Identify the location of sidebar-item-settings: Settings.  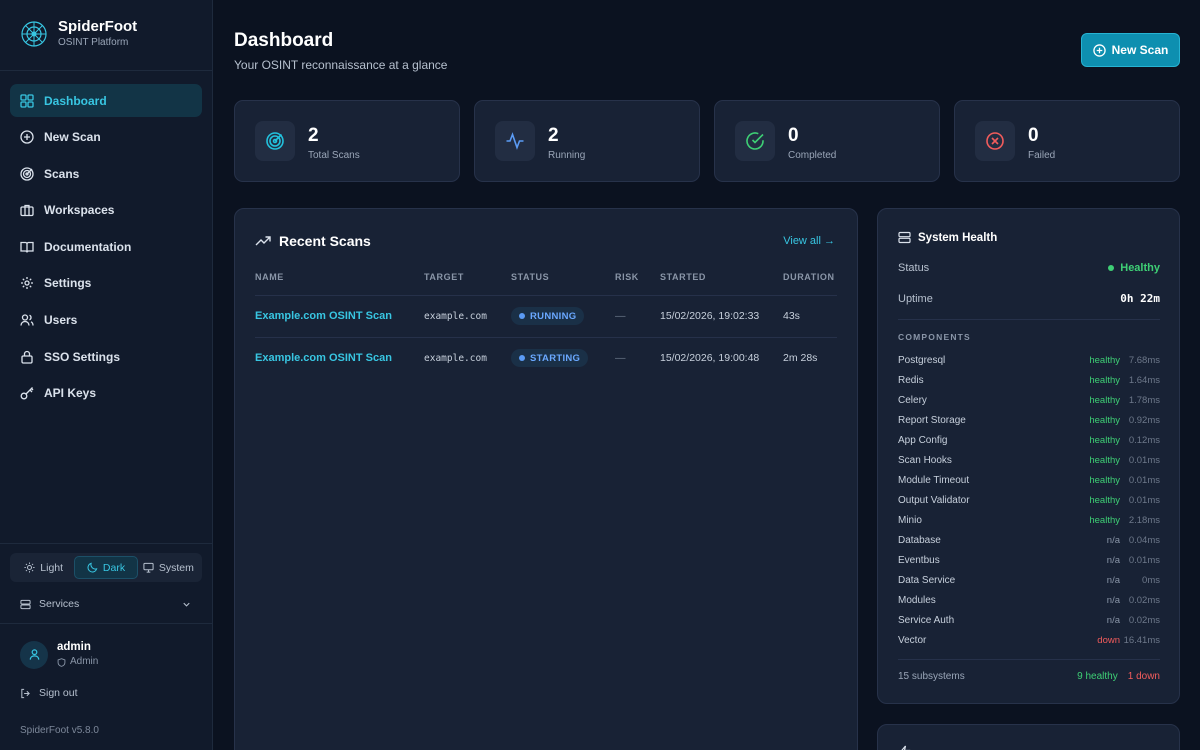
(106, 283).